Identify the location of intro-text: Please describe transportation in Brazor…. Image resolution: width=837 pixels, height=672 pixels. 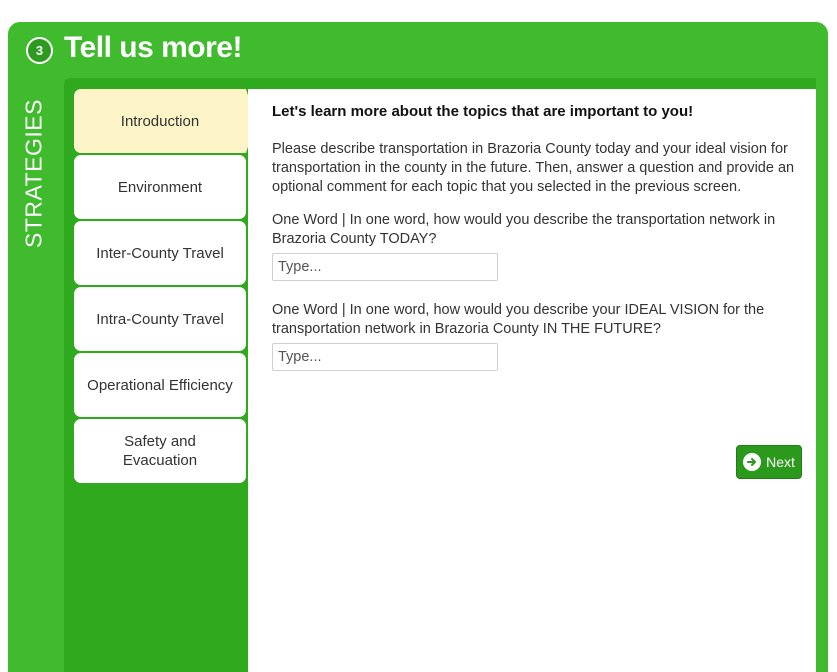
(533, 168).